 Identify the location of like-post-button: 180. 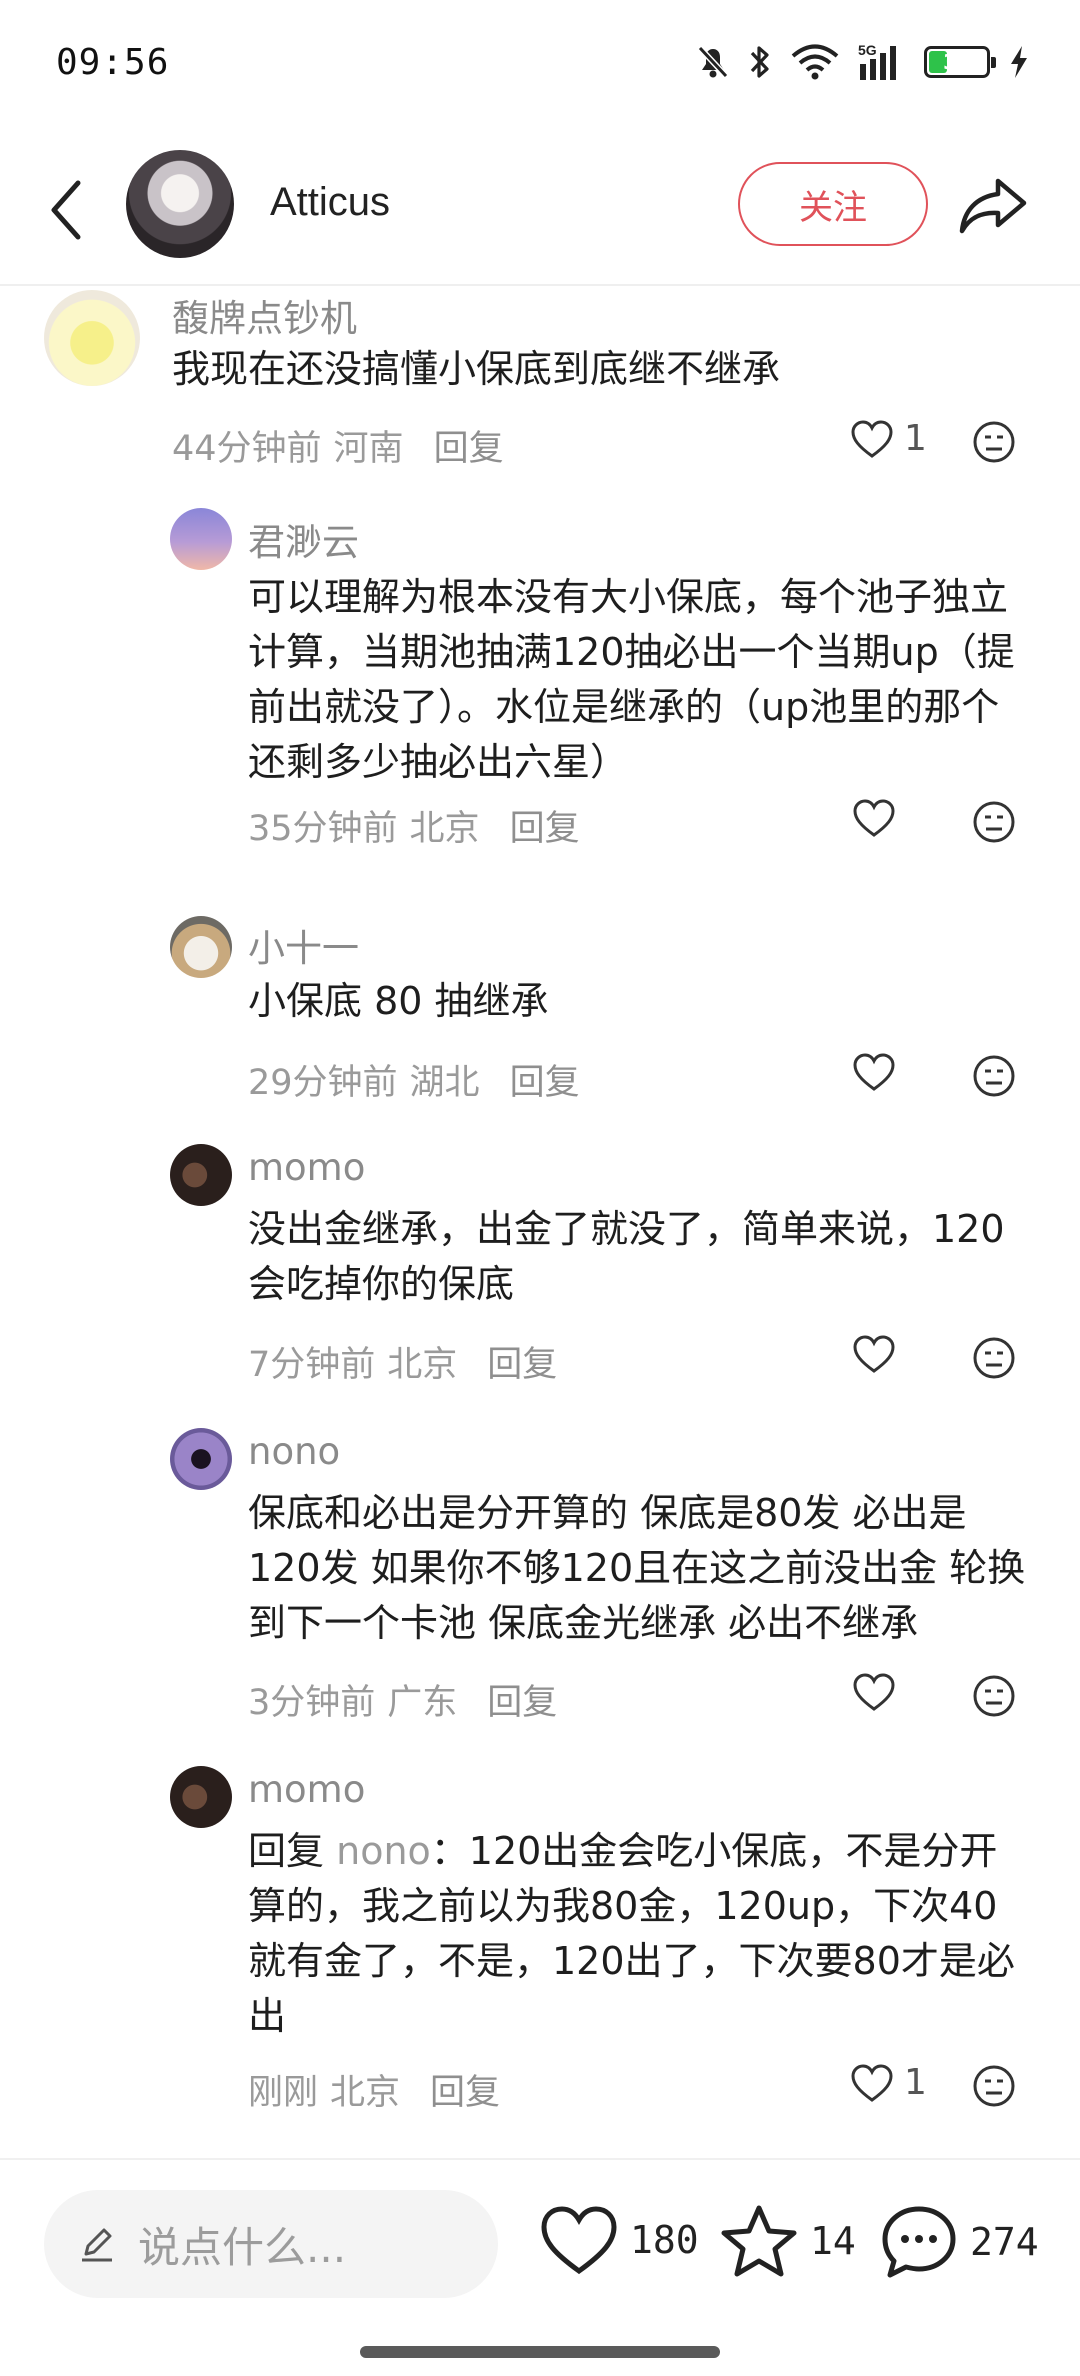
(619, 2240).